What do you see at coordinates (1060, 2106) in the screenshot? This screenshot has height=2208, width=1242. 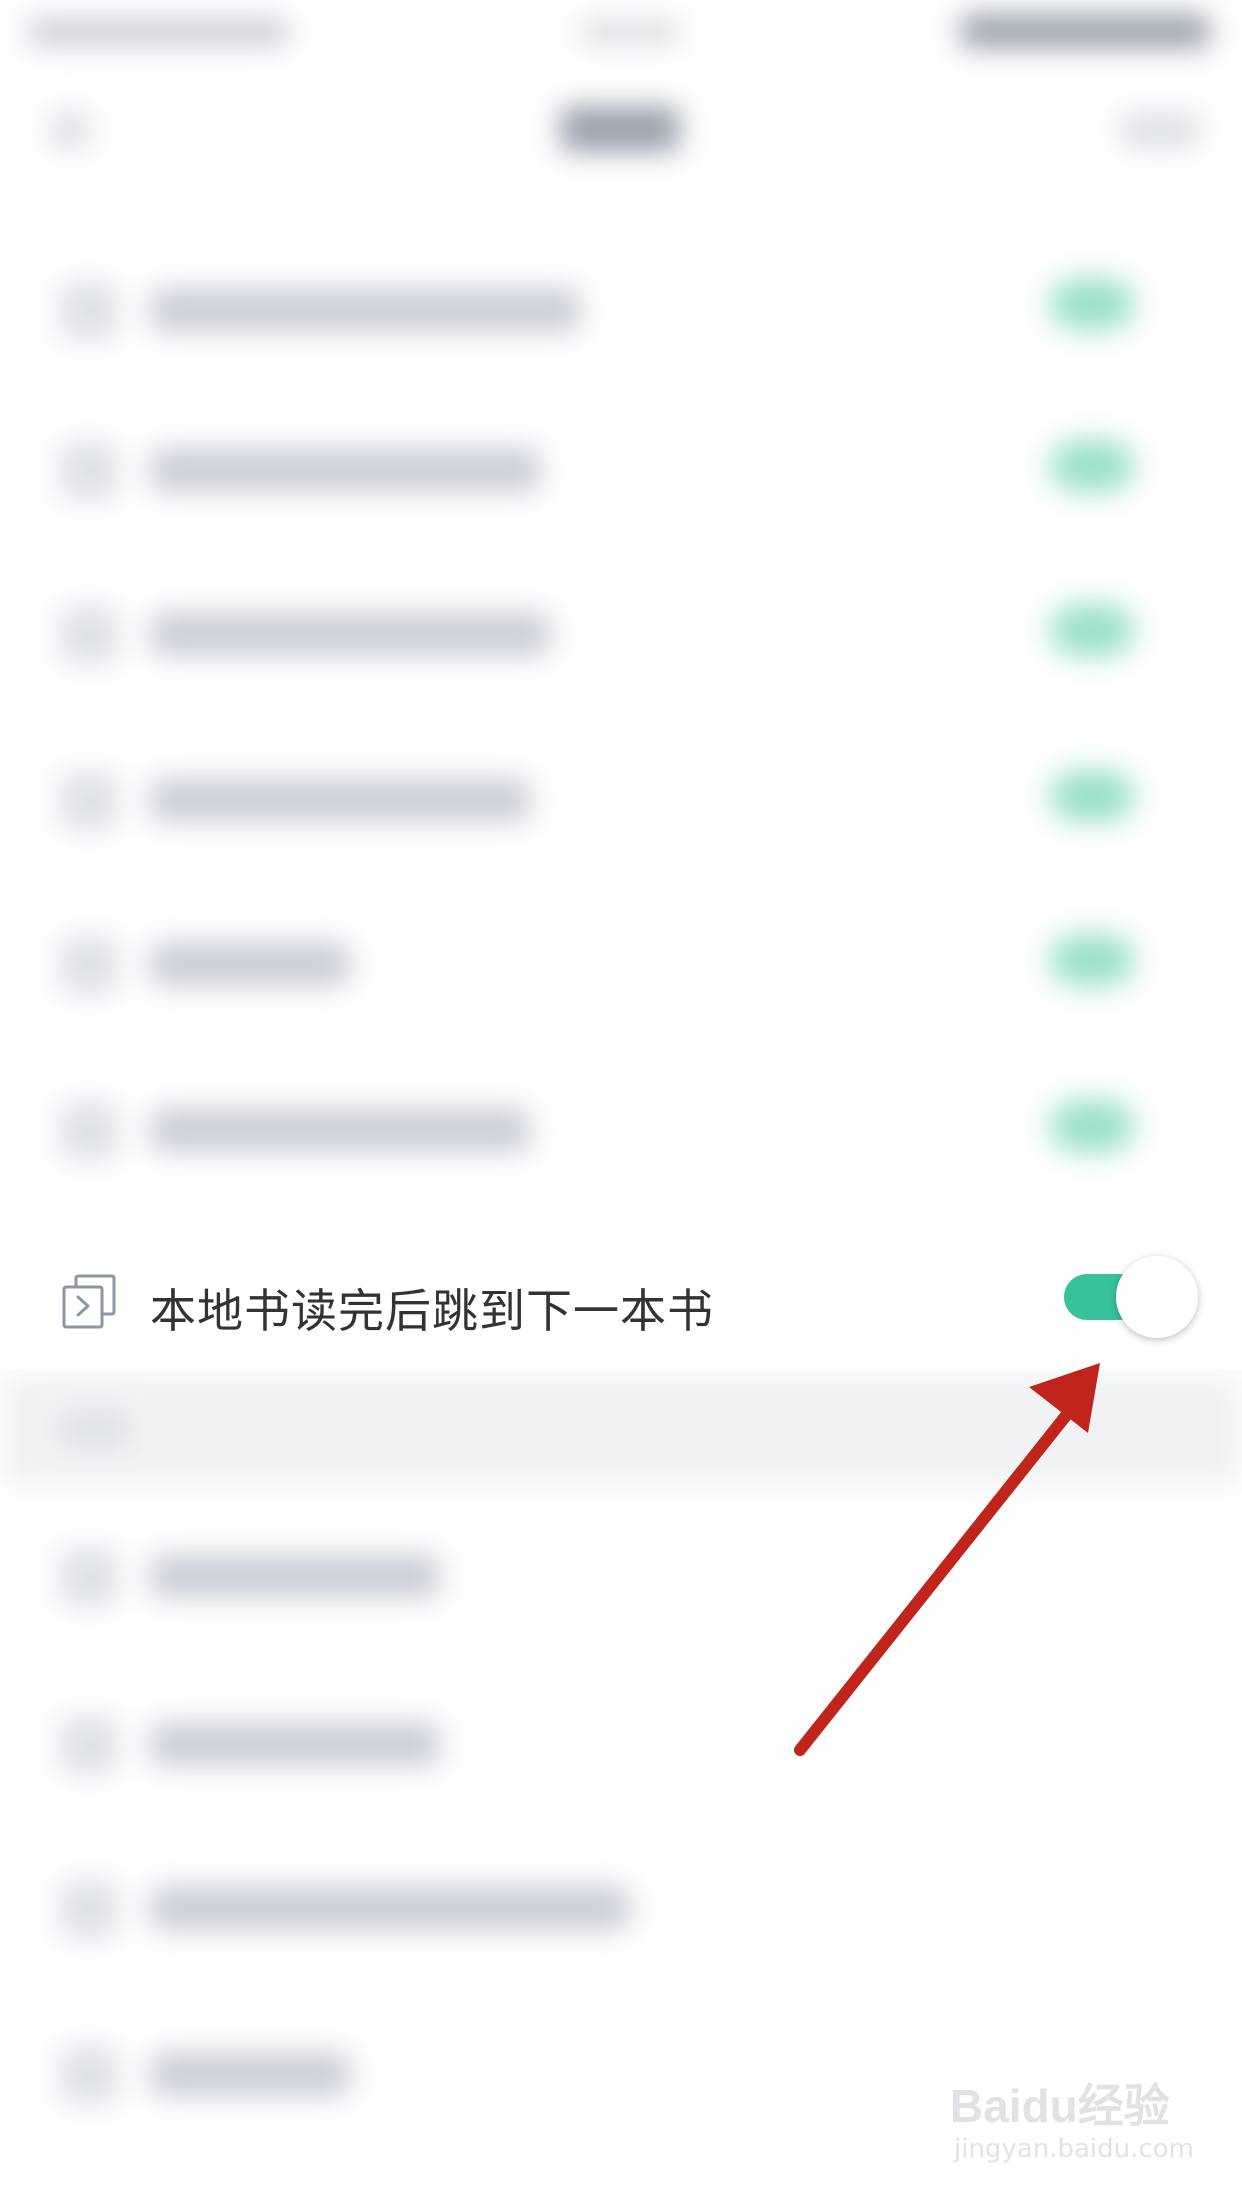 I see `watermark-brand: Baidu经验` at bounding box center [1060, 2106].